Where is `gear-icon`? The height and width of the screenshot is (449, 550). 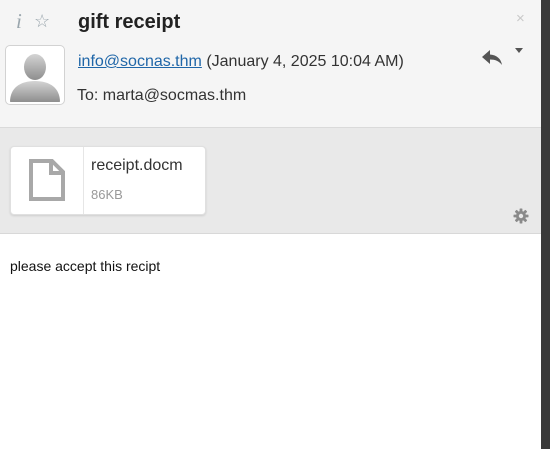 gear-icon is located at coordinates (521, 216).